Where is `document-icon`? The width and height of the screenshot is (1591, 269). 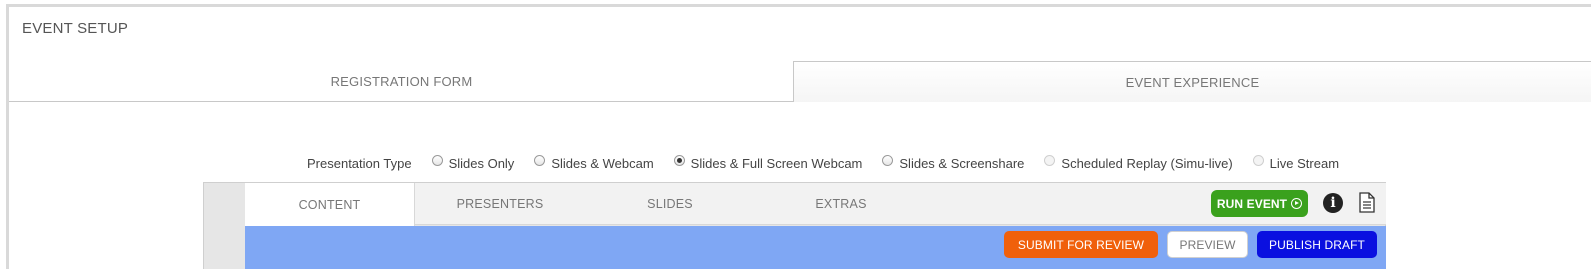
document-icon is located at coordinates (1367, 202).